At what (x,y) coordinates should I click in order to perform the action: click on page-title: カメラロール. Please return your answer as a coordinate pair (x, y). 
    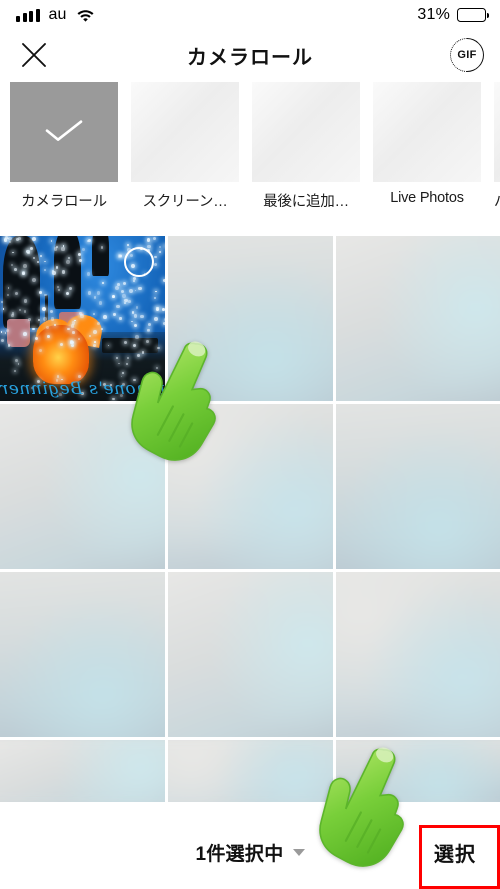
    Looking at the image, I should click on (250, 57).